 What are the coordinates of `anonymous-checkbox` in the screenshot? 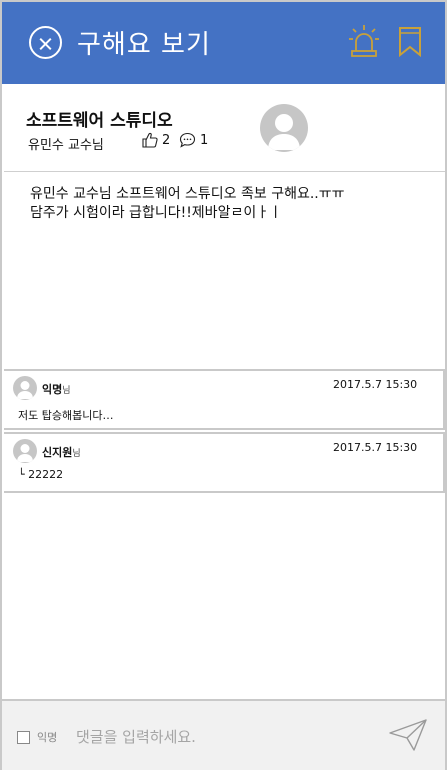 It's located at (23, 737).